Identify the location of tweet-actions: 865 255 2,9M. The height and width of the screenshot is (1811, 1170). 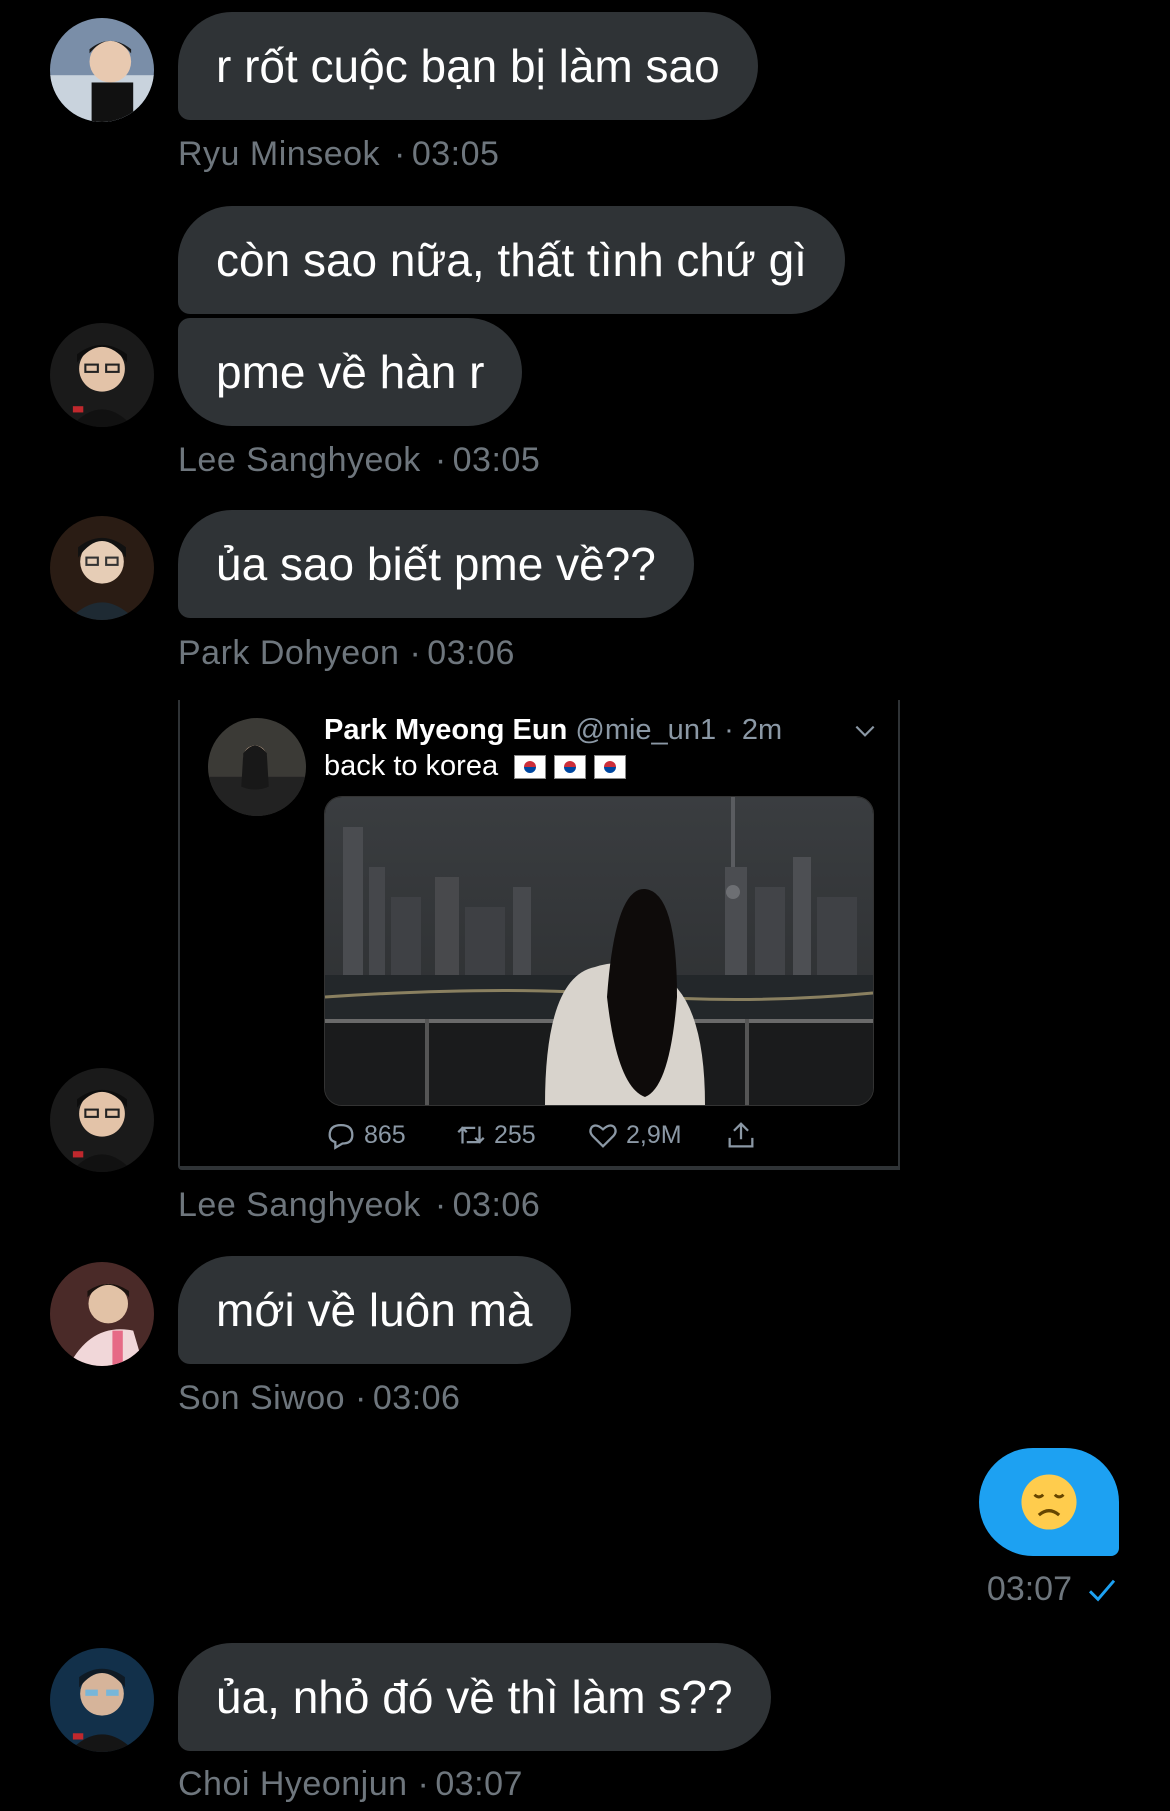
(604, 1138).